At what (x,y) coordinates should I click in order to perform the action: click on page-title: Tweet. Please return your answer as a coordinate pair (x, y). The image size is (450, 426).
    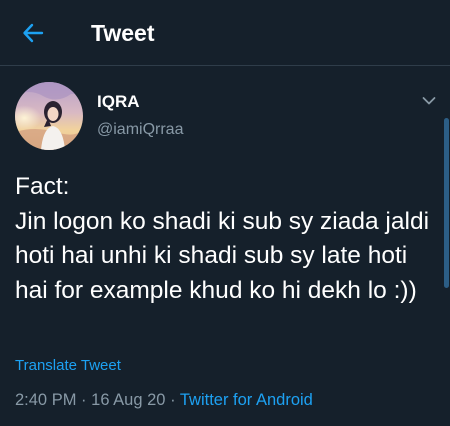
    Looking at the image, I should click on (123, 33).